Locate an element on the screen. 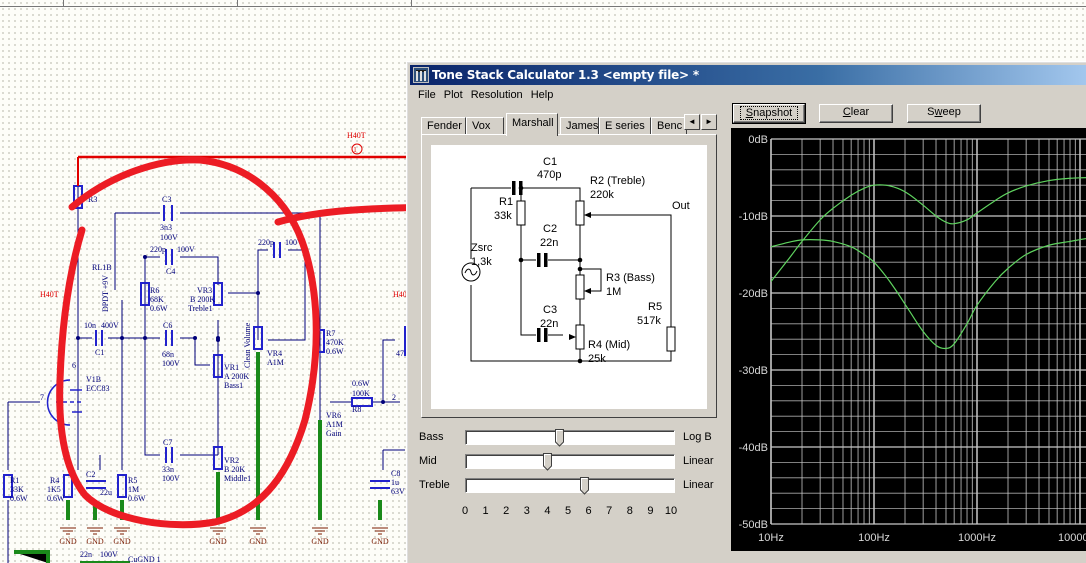  tab-fender: Fender is located at coordinates (443, 126).